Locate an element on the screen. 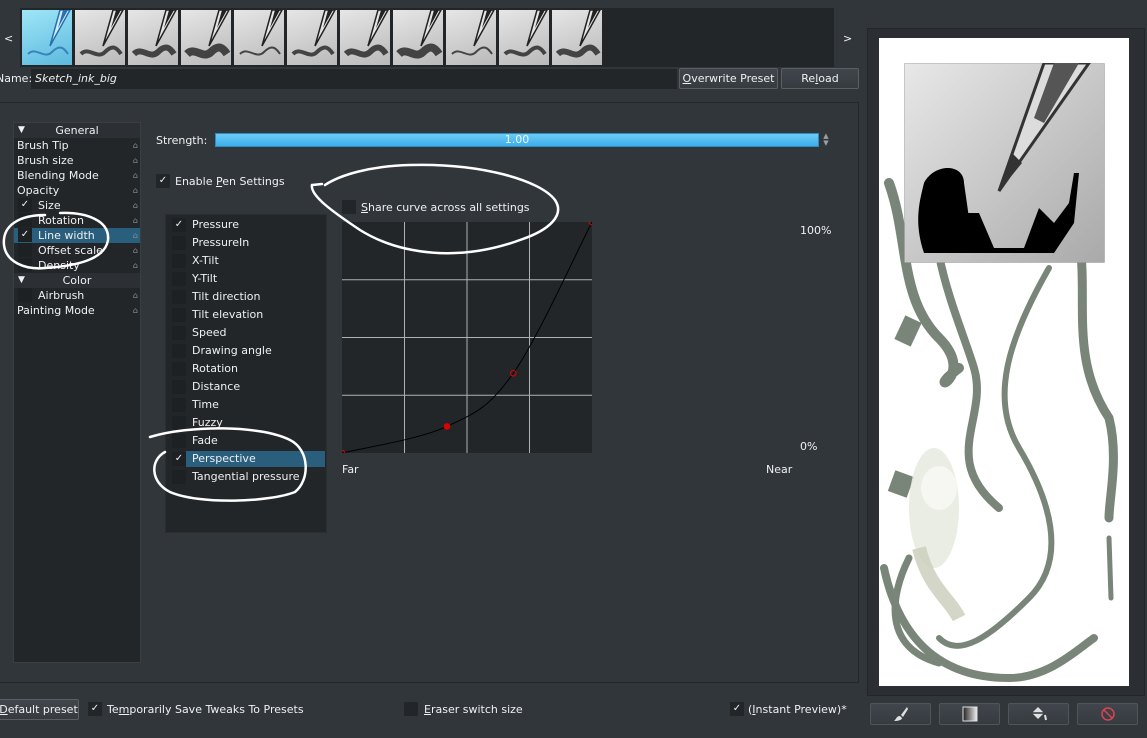 The width and height of the screenshot is (1147, 738). clear-canvas-tool-button is located at coordinates (1107, 714).